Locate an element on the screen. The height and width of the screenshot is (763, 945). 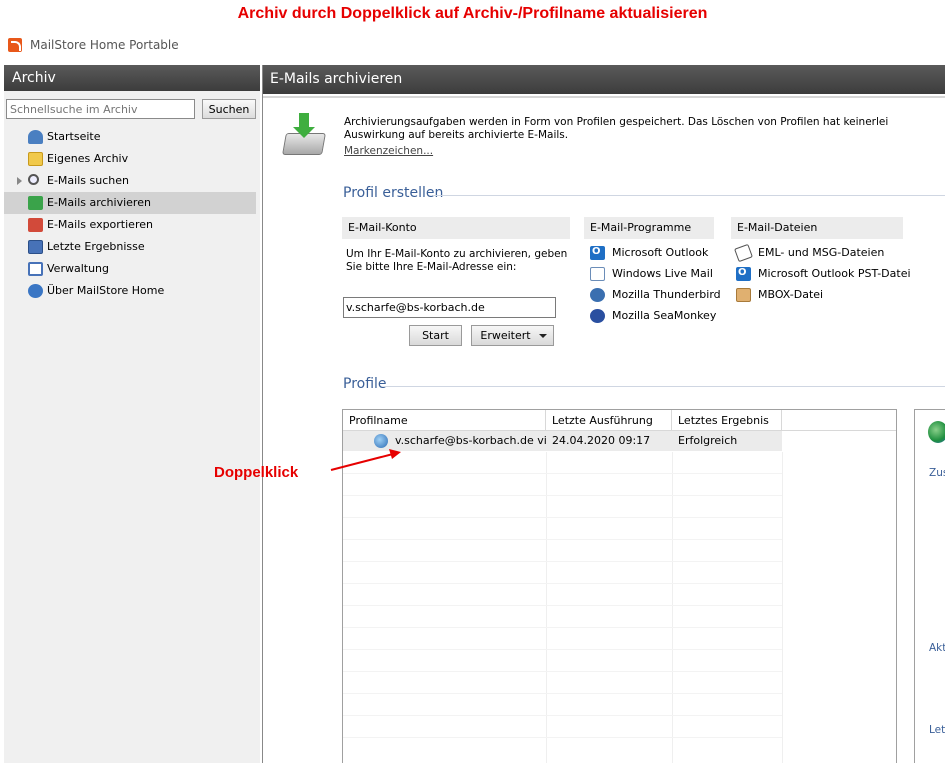
file-outlook-pst: Microsoft Outlook PST-Datei is located at coordinates (823, 273).